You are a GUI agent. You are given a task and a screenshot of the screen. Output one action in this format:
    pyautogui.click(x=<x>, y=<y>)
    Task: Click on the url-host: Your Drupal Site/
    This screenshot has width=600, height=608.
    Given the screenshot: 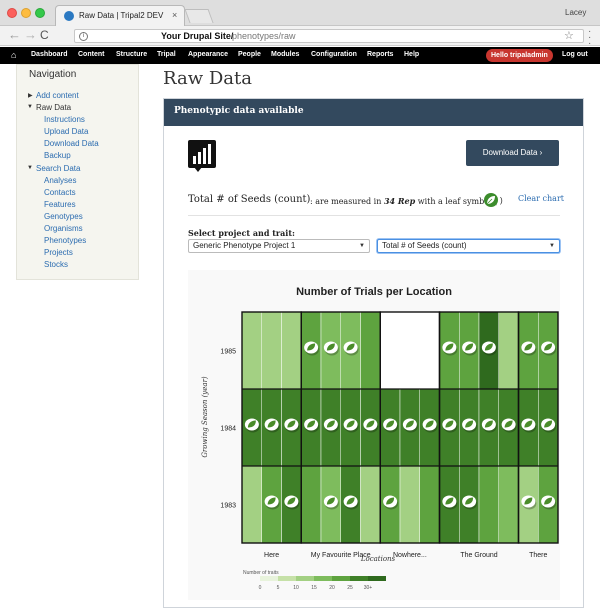 What is the action you would take?
    pyautogui.click(x=197, y=36)
    